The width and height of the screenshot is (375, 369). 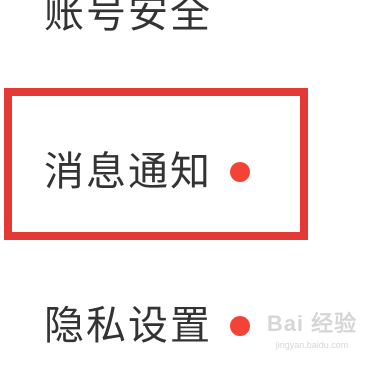 What do you see at coordinates (312, 323) in the screenshot?
I see `watermark-title: Bai 经验` at bounding box center [312, 323].